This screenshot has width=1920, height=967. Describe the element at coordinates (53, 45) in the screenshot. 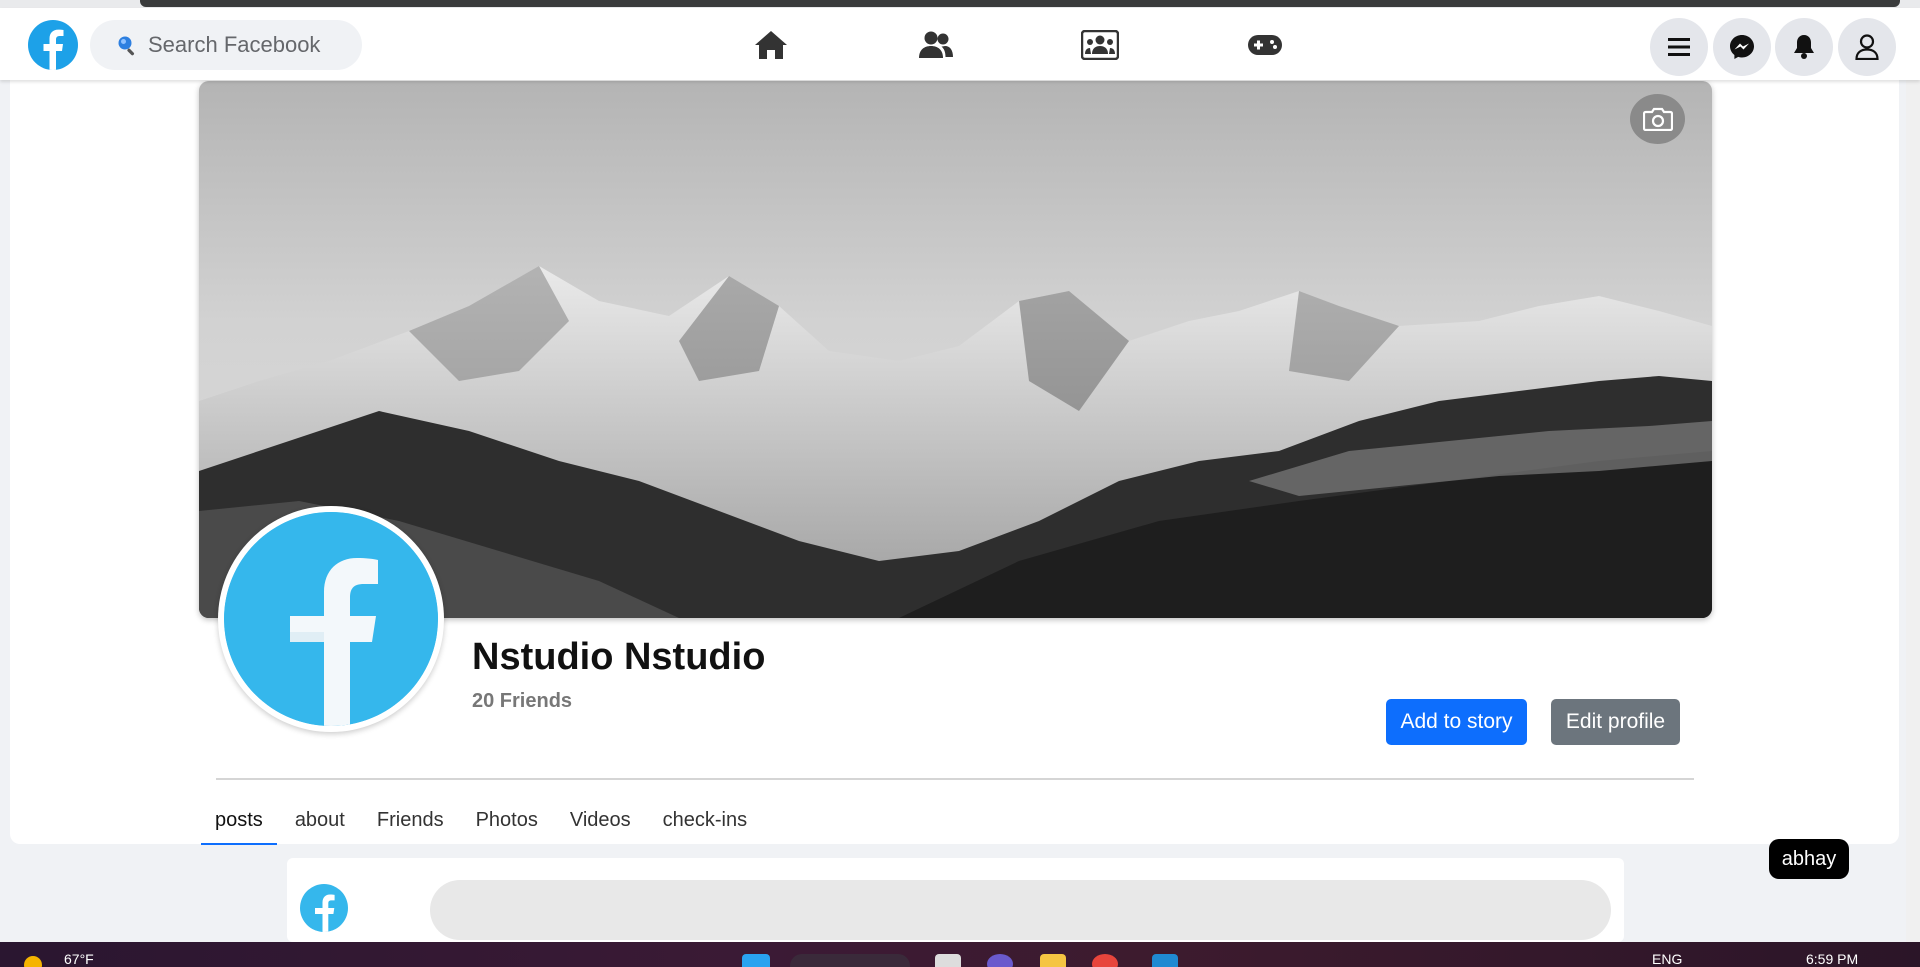

I see `facebook-logo-icon` at that location.